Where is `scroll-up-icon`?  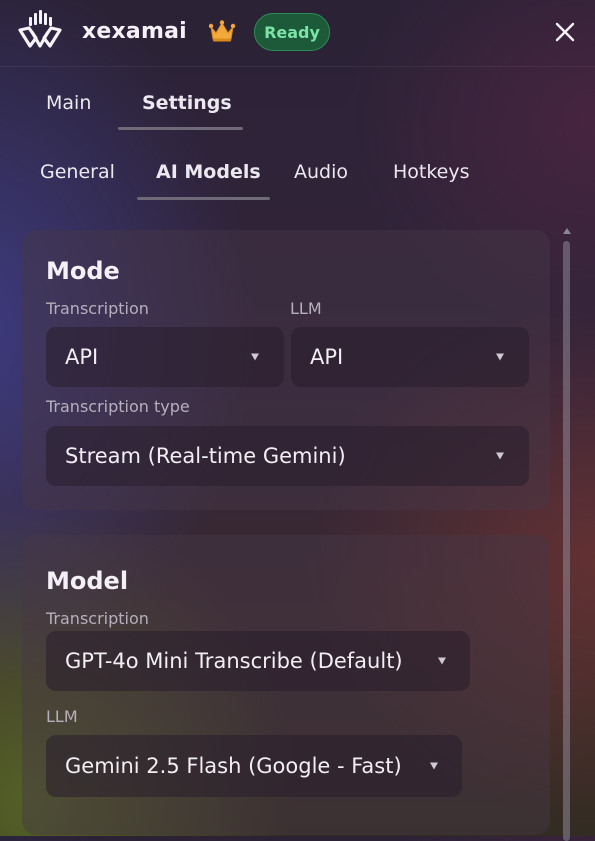 scroll-up-icon is located at coordinates (567, 231).